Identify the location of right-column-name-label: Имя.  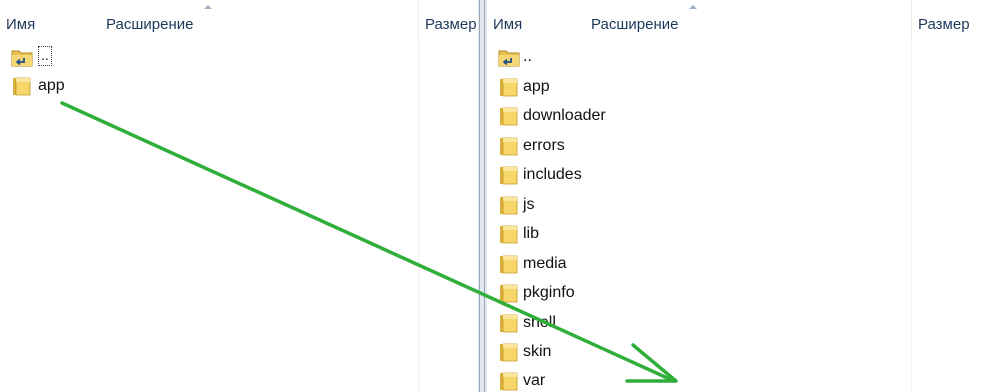
(508, 24).